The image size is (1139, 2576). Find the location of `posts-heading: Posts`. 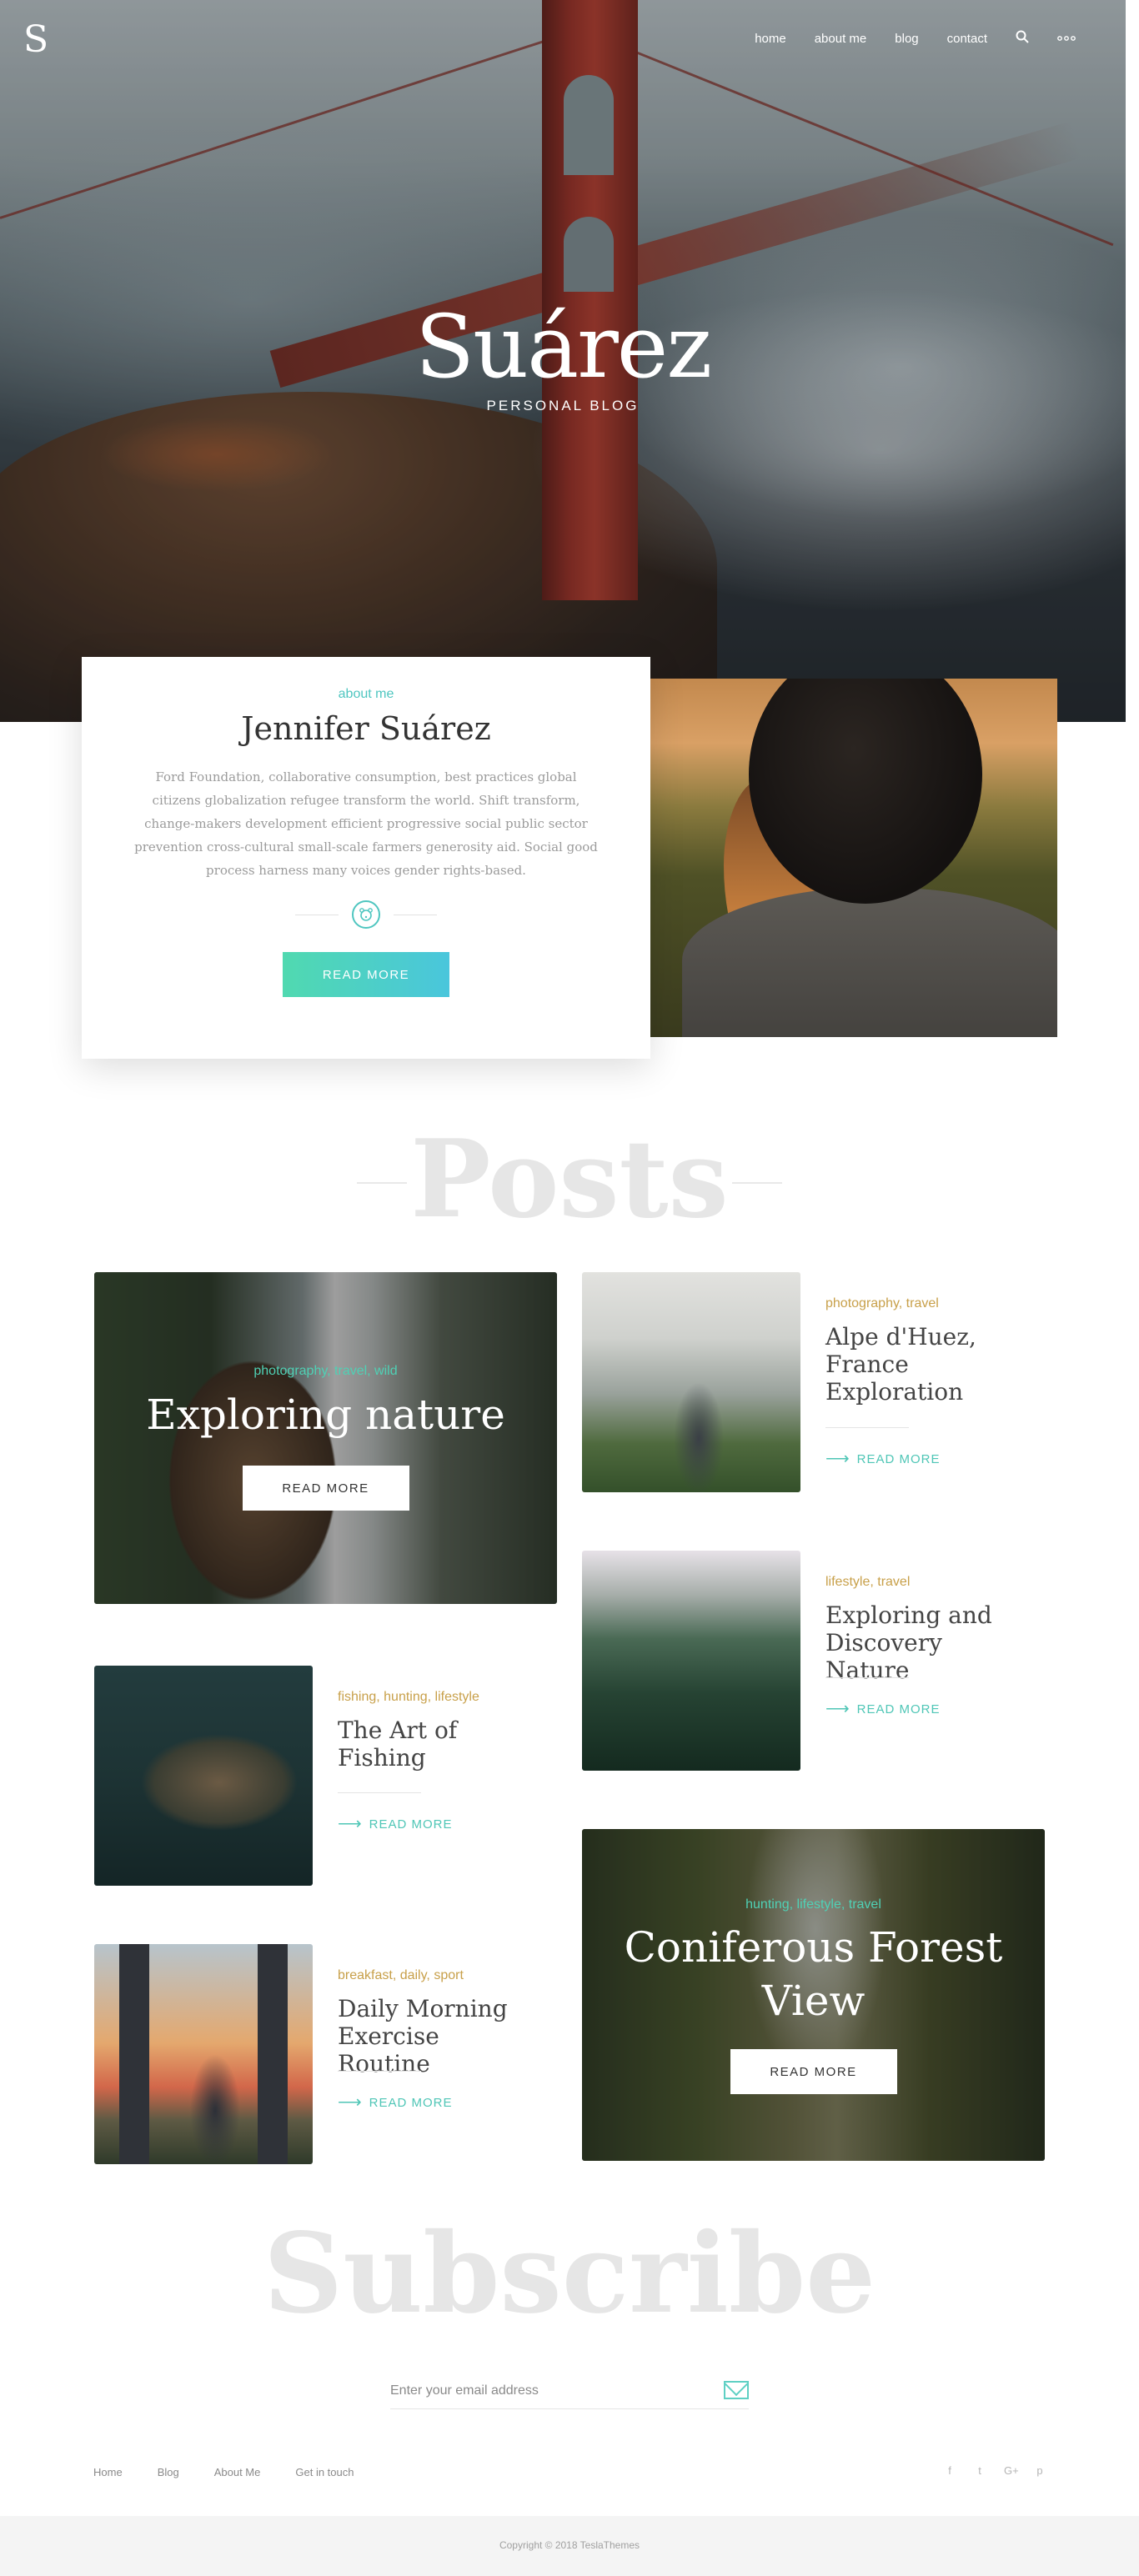

posts-heading: Posts is located at coordinates (569, 1179).